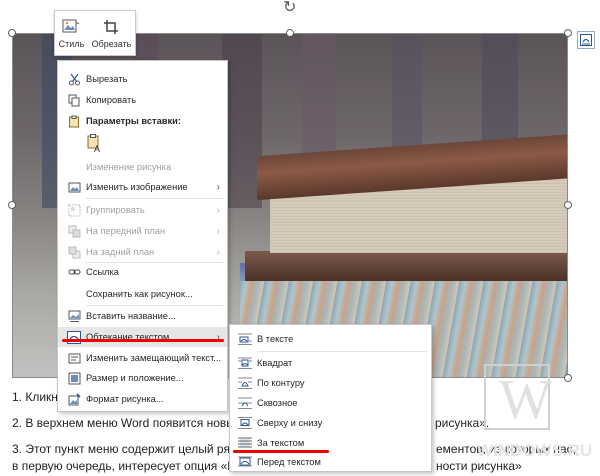  I want to click on link-icon, so click(74, 272).